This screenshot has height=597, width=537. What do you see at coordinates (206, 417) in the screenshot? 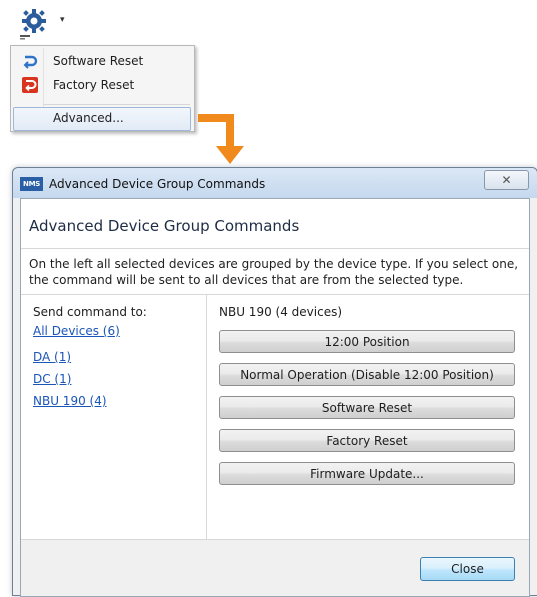
I see `column-divider` at bounding box center [206, 417].